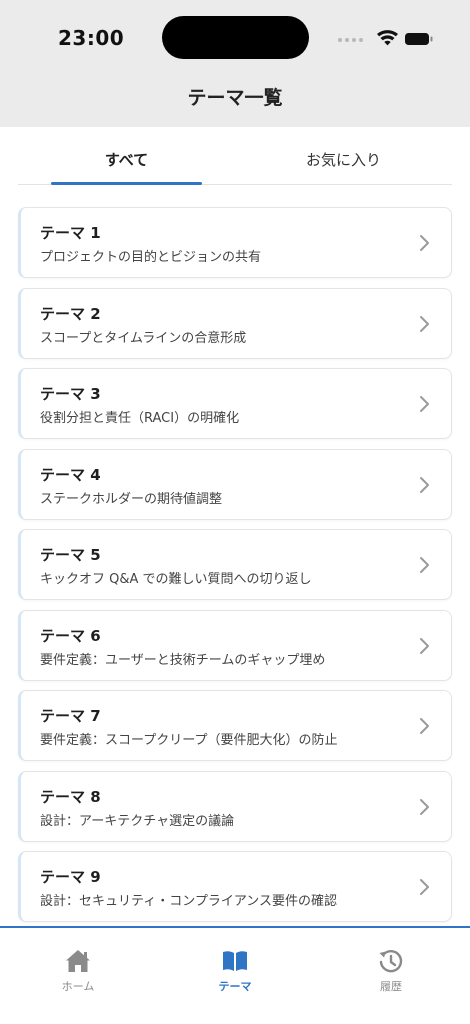 The height and width of the screenshot is (1024, 470). I want to click on book-icon, so click(235, 961).